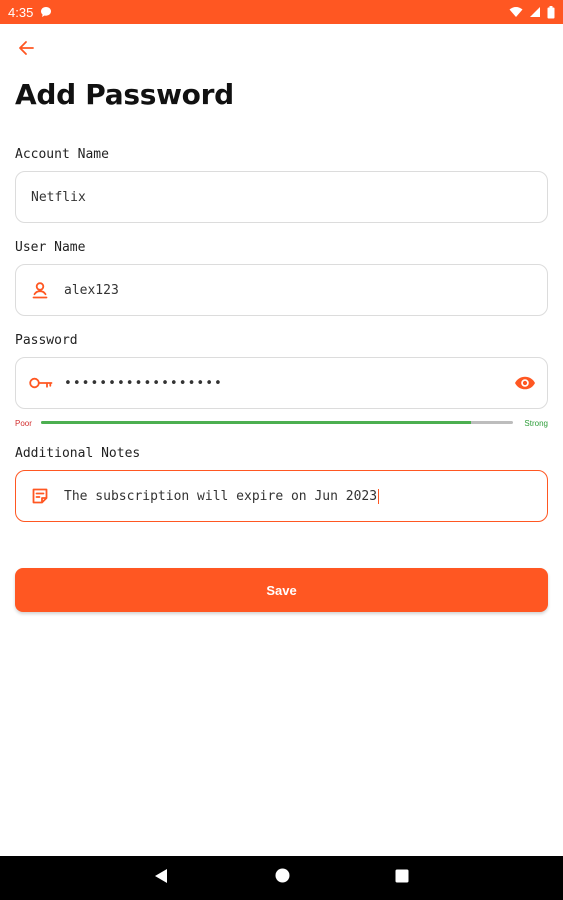  I want to click on cellular-signal-icon, so click(535, 12).